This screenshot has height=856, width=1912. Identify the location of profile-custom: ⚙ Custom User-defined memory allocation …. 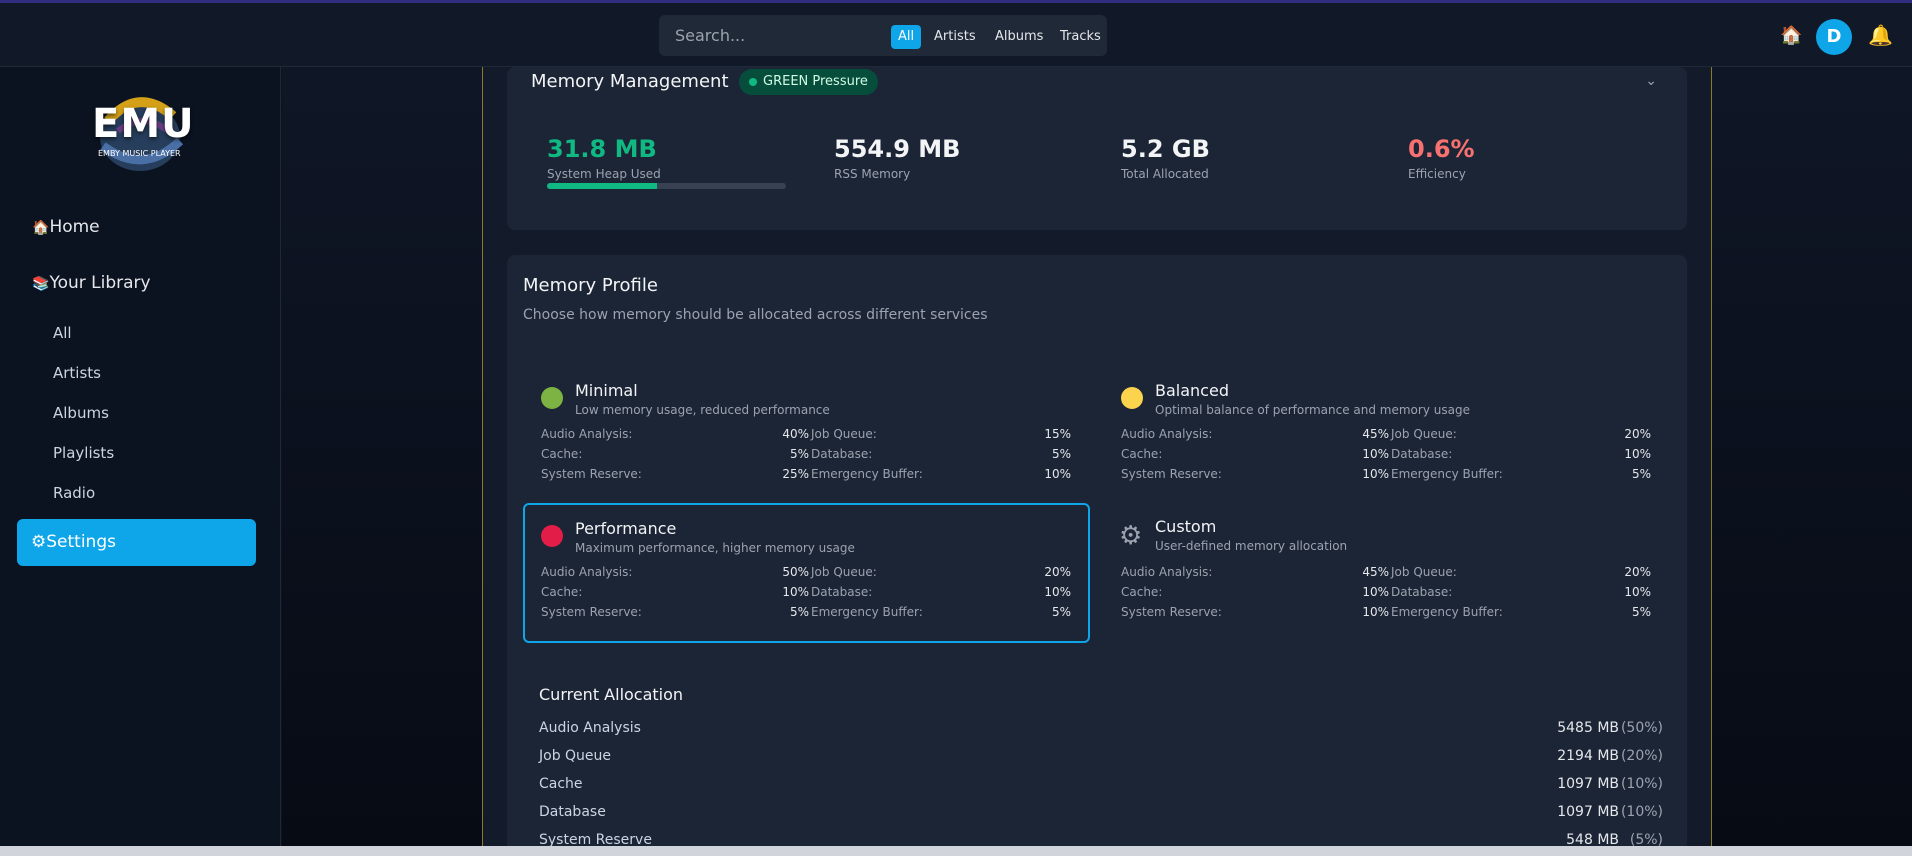
(1386, 573).